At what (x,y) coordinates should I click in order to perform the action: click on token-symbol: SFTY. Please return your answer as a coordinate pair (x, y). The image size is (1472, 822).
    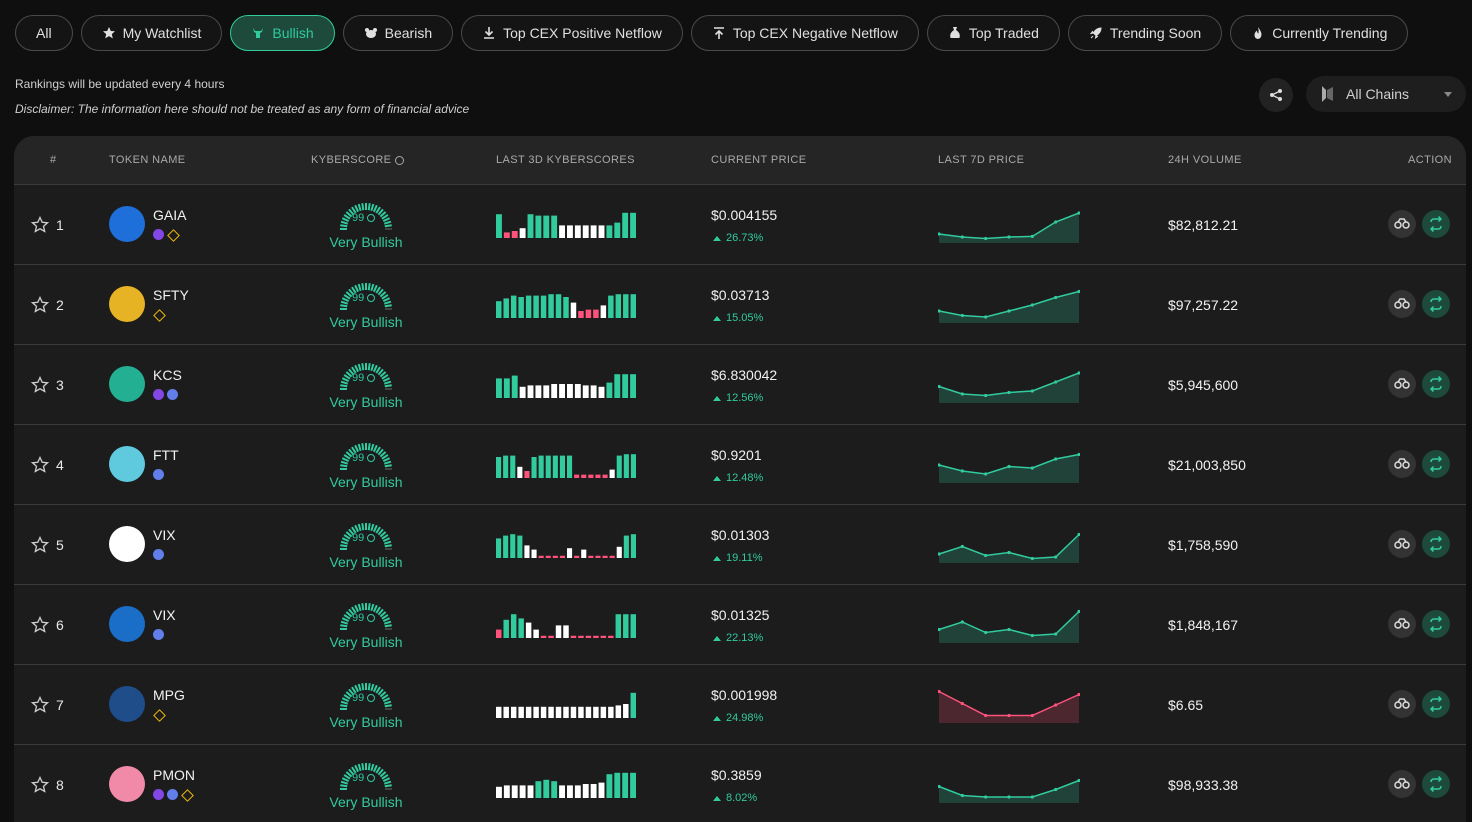
    Looking at the image, I should click on (171, 295).